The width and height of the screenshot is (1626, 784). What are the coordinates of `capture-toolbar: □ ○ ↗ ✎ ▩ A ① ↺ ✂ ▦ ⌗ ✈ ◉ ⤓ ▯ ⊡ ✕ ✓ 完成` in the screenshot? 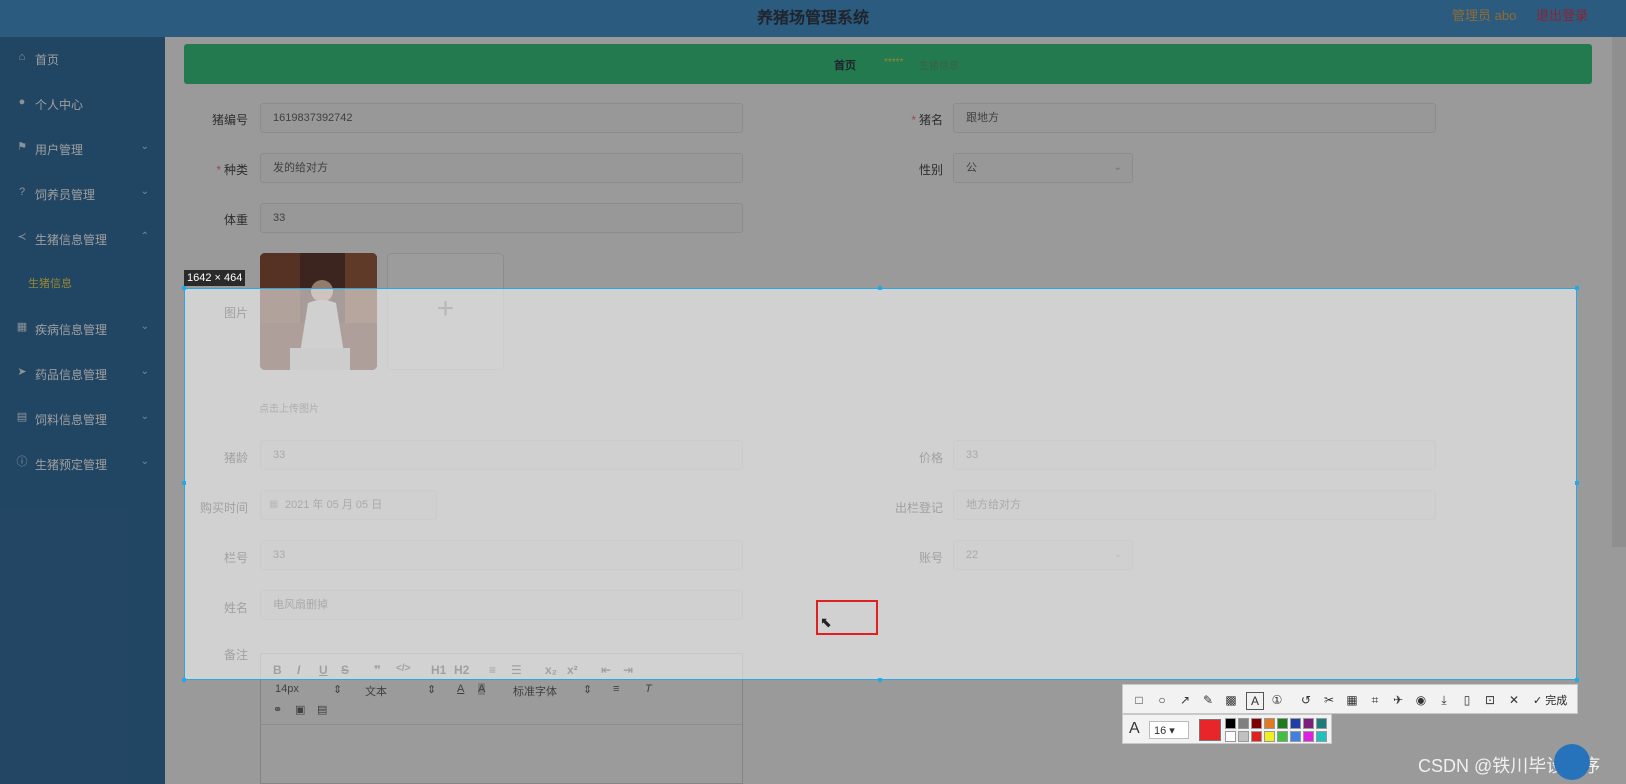 It's located at (1350, 699).